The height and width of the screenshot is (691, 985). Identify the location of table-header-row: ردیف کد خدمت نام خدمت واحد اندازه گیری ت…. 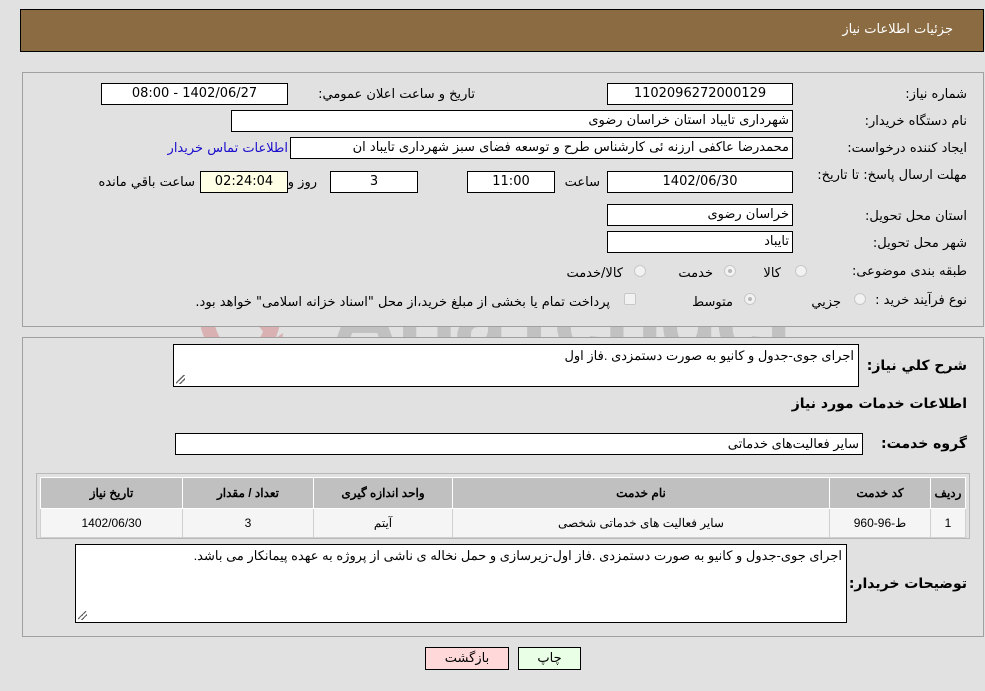
(503, 493).